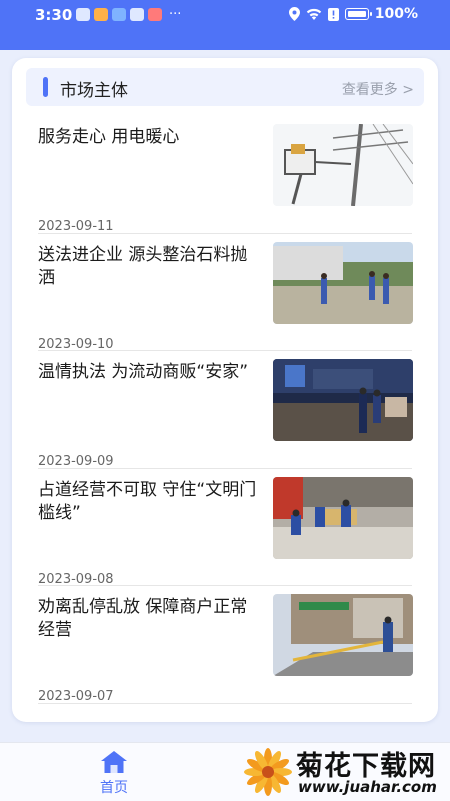 The width and height of the screenshot is (450, 801). Describe the element at coordinates (268, 772) in the screenshot. I see `chrysanthemum-logo-icon` at that location.